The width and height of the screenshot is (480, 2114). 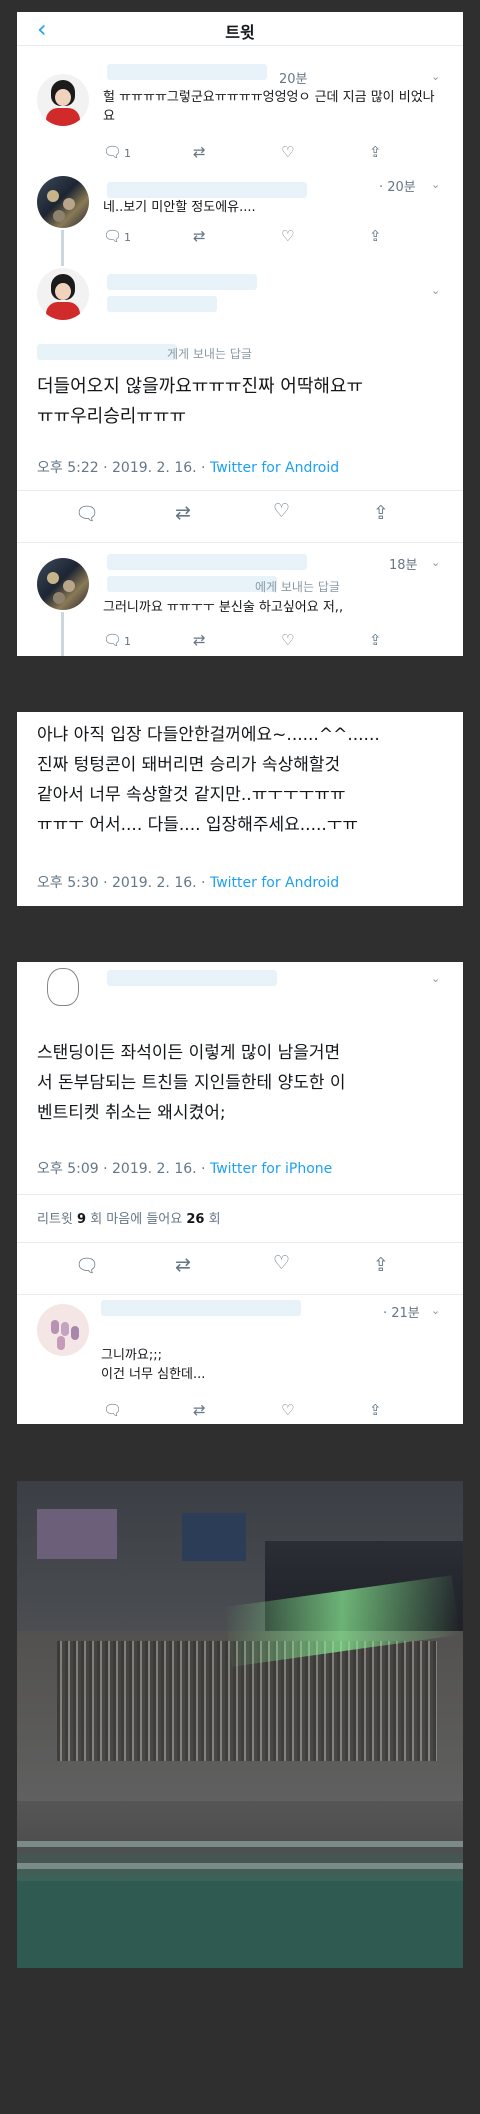 I want to click on tweet-header: ‹ 트윗, so click(x=240, y=29).